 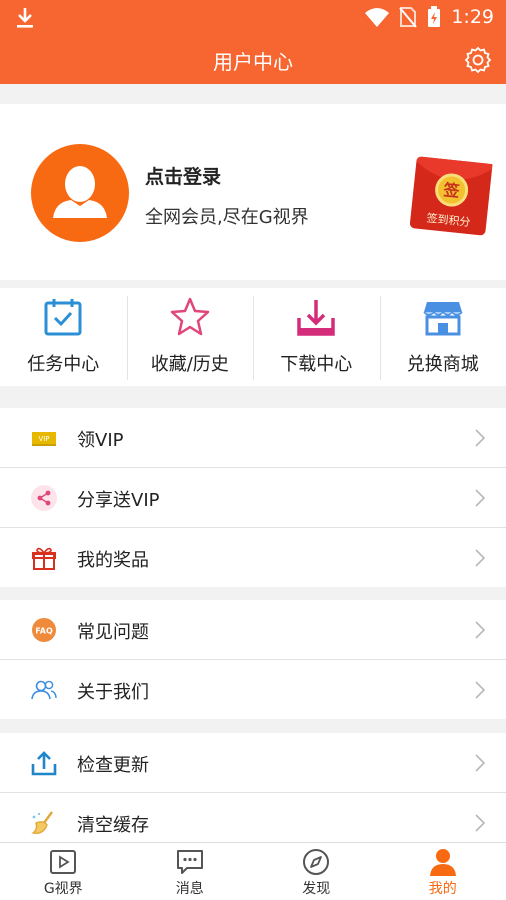 I want to click on menu-item-label: 检查更新, so click(x=113, y=764).